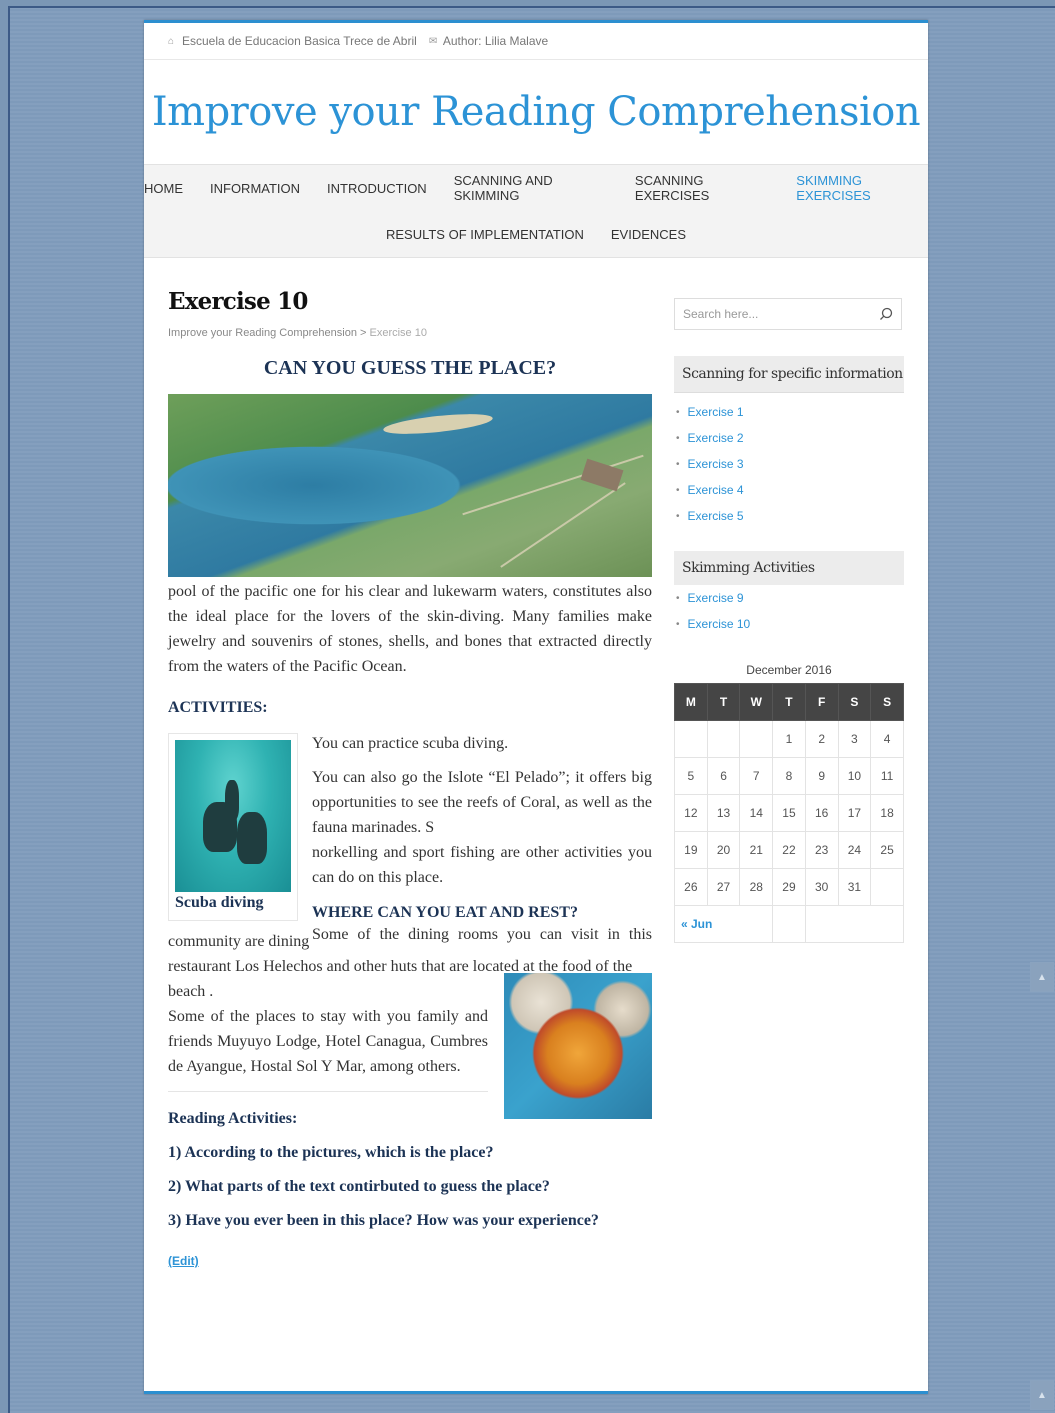 The image size is (1055, 1413). I want to click on calendar-day: 28, so click(756, 887).